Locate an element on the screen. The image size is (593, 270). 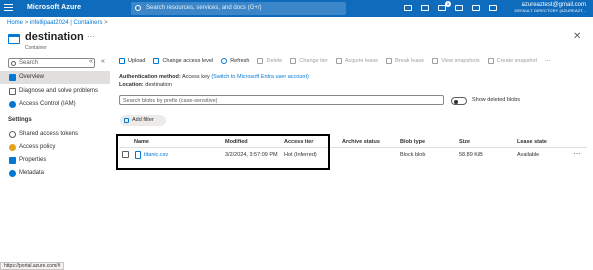
refresh-label: Refresh is located at coordinates (240, 61).